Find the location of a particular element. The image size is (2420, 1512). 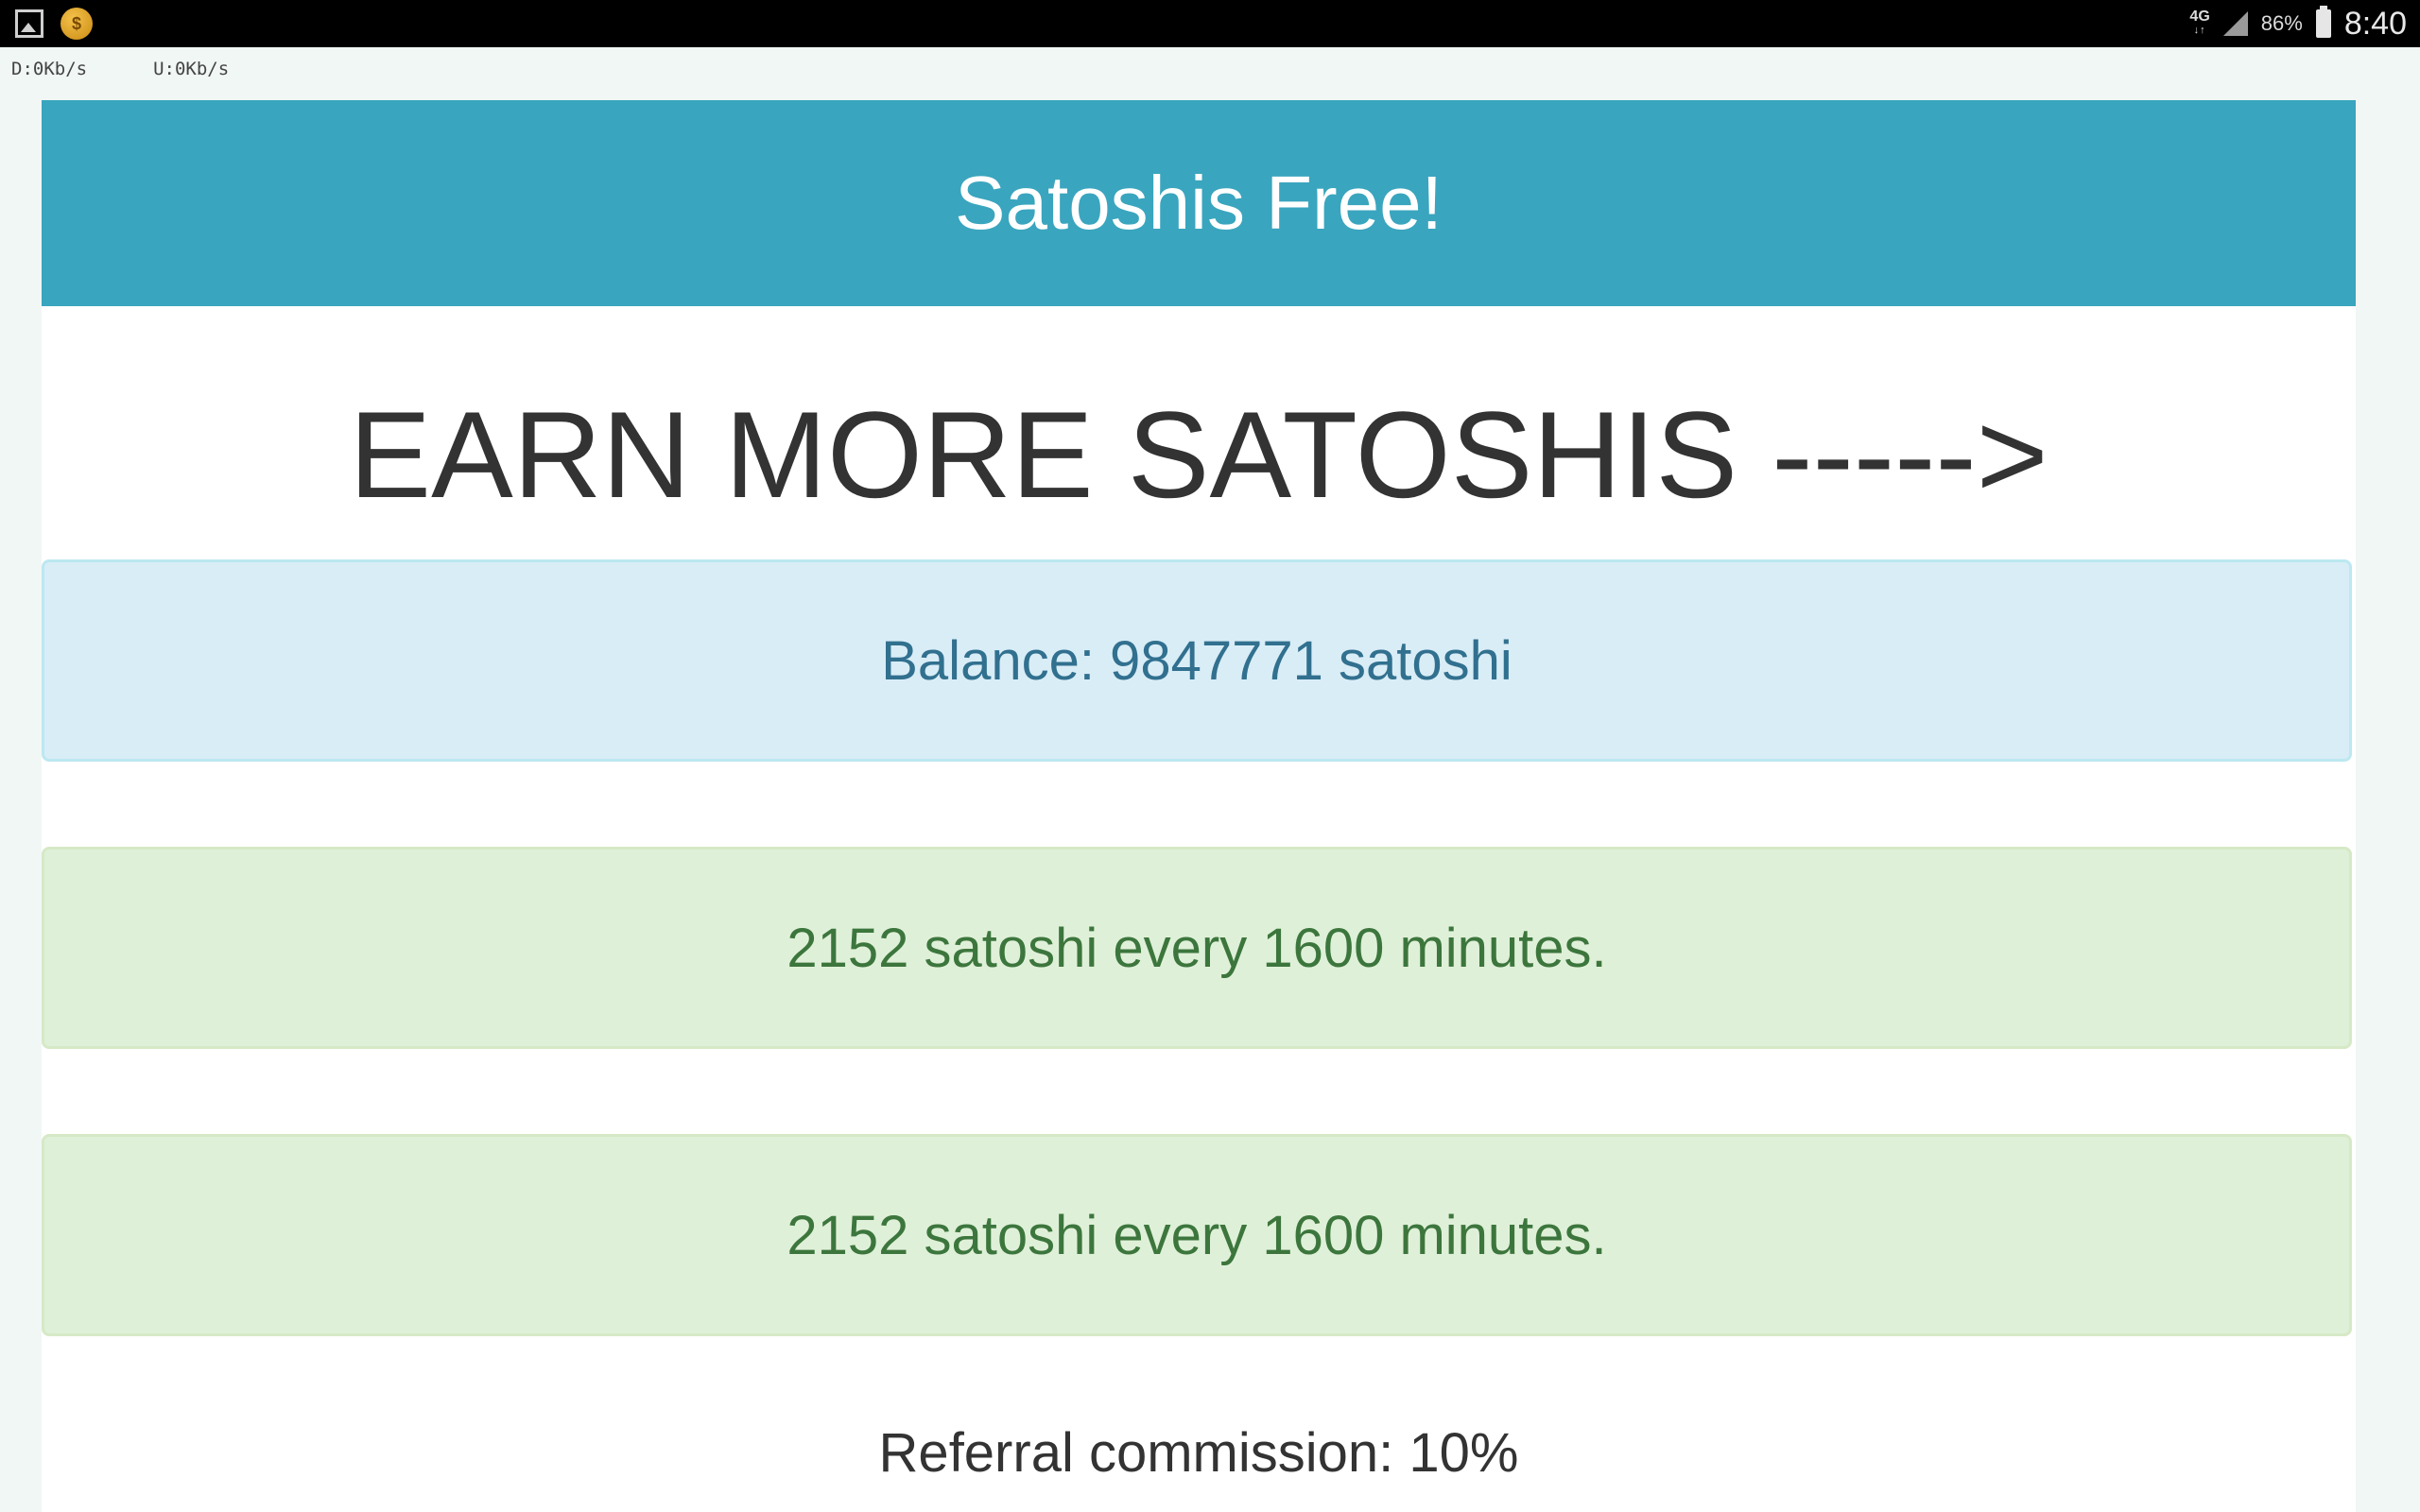

earn-more-link: EARN MORE SATOSHIS -----> is located at coordinates (1199, 454).